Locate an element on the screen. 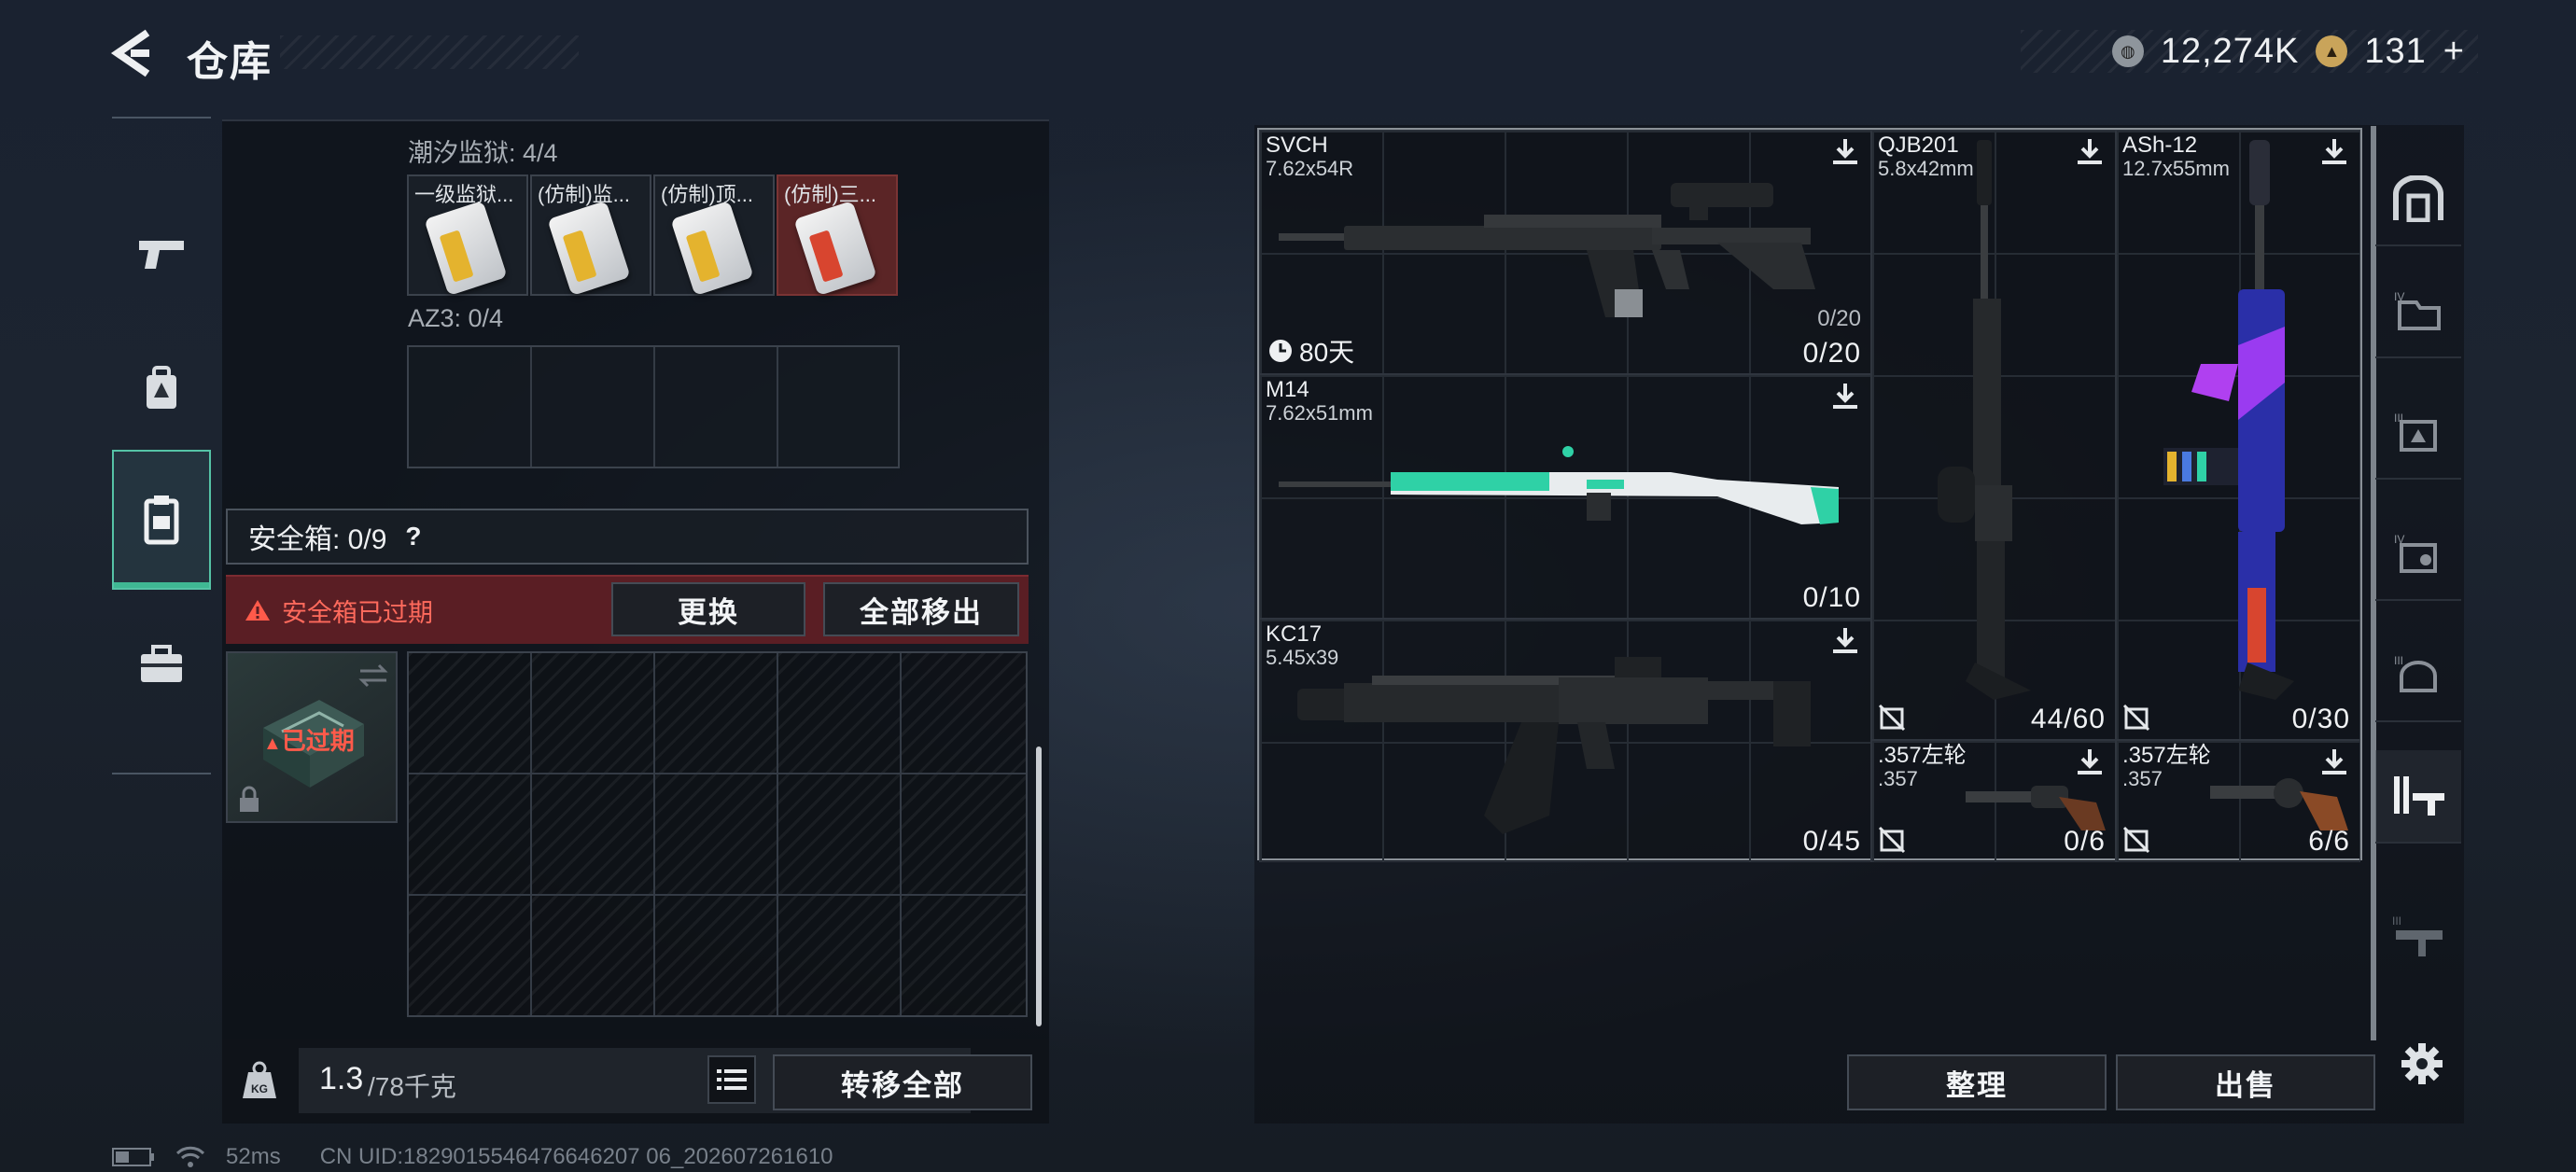  lock-icon is located at coordinates (249, 799).